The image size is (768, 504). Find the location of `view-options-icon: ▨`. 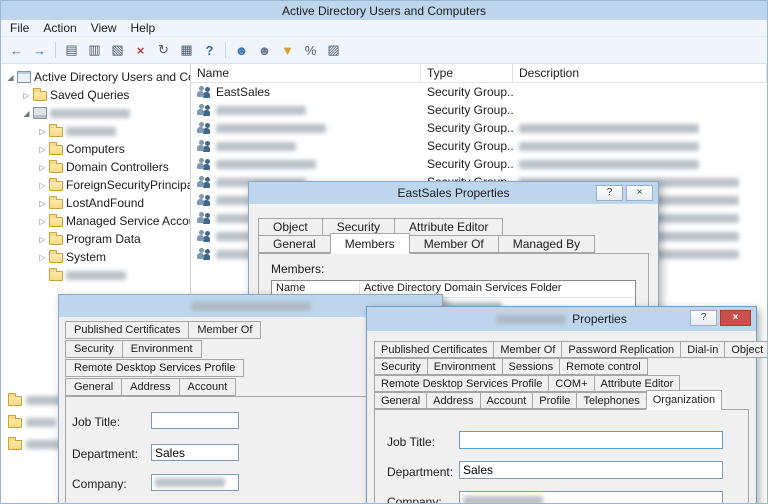

view-options-icon: ▨ is located at coordinates (333, 50).